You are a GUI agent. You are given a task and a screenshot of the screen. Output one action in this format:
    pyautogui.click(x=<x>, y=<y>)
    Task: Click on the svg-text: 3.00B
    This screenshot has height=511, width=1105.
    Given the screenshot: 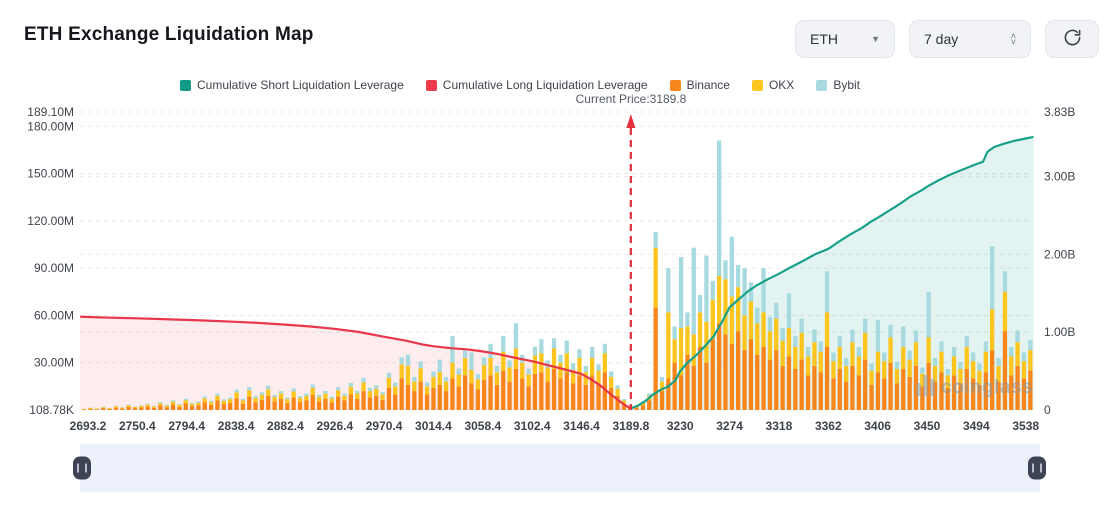 What is the action you would take?
    pyautogui.click(x=1059, y=177)
    